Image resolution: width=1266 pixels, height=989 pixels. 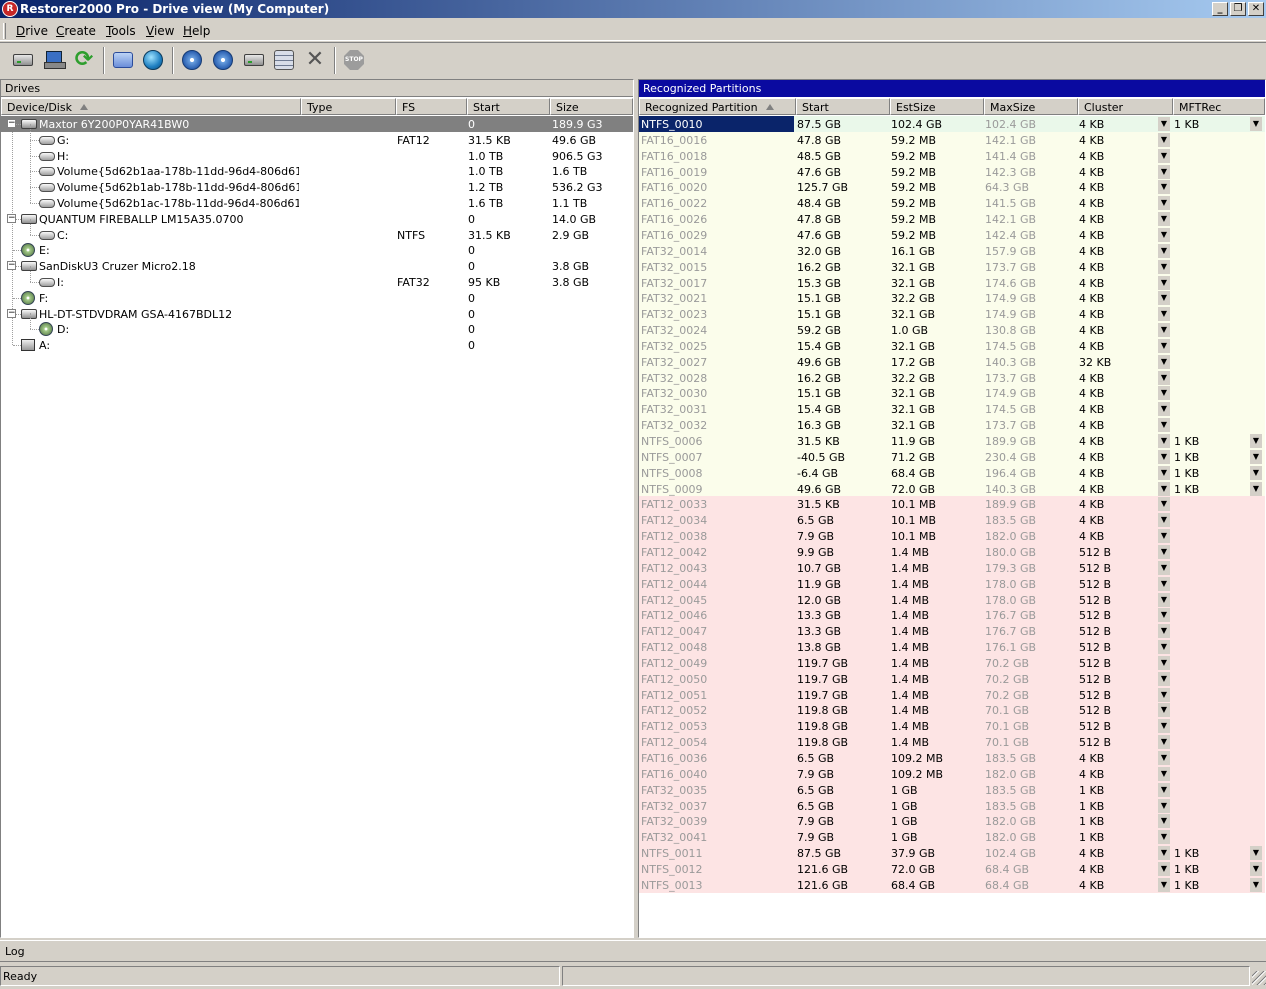 I want to click on partition-row: FAT12_0033 31.5 KB 10.1 MB 189.9 GB 4 KB ▼, so click(x=952, y=504).